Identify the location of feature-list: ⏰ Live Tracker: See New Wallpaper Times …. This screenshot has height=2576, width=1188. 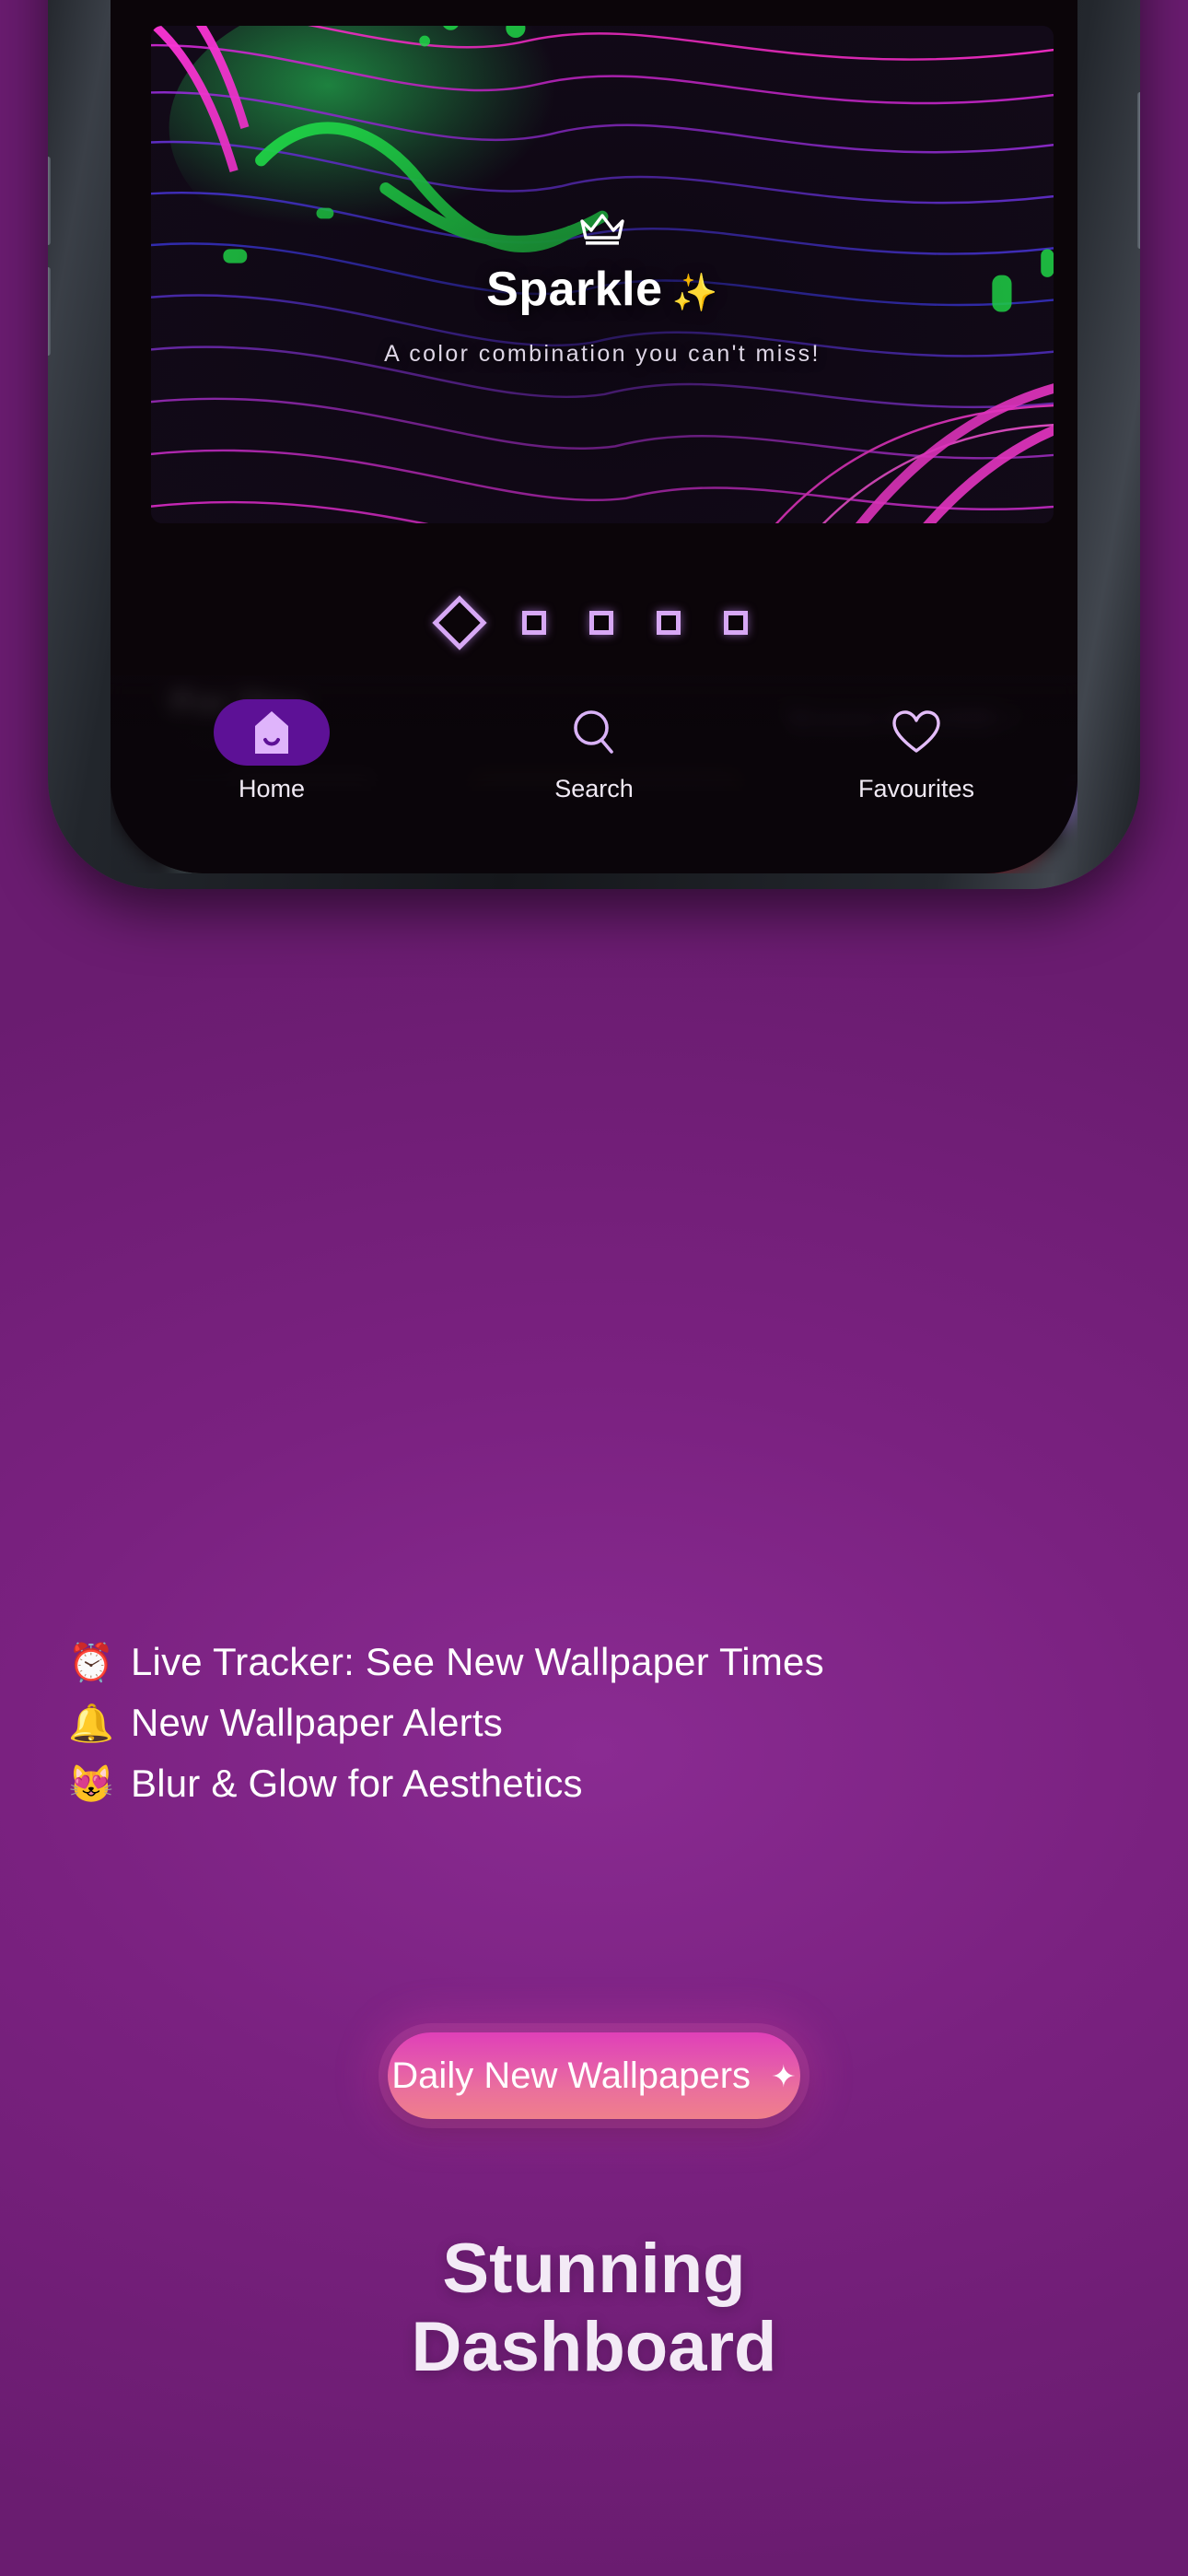
(597, 1731).